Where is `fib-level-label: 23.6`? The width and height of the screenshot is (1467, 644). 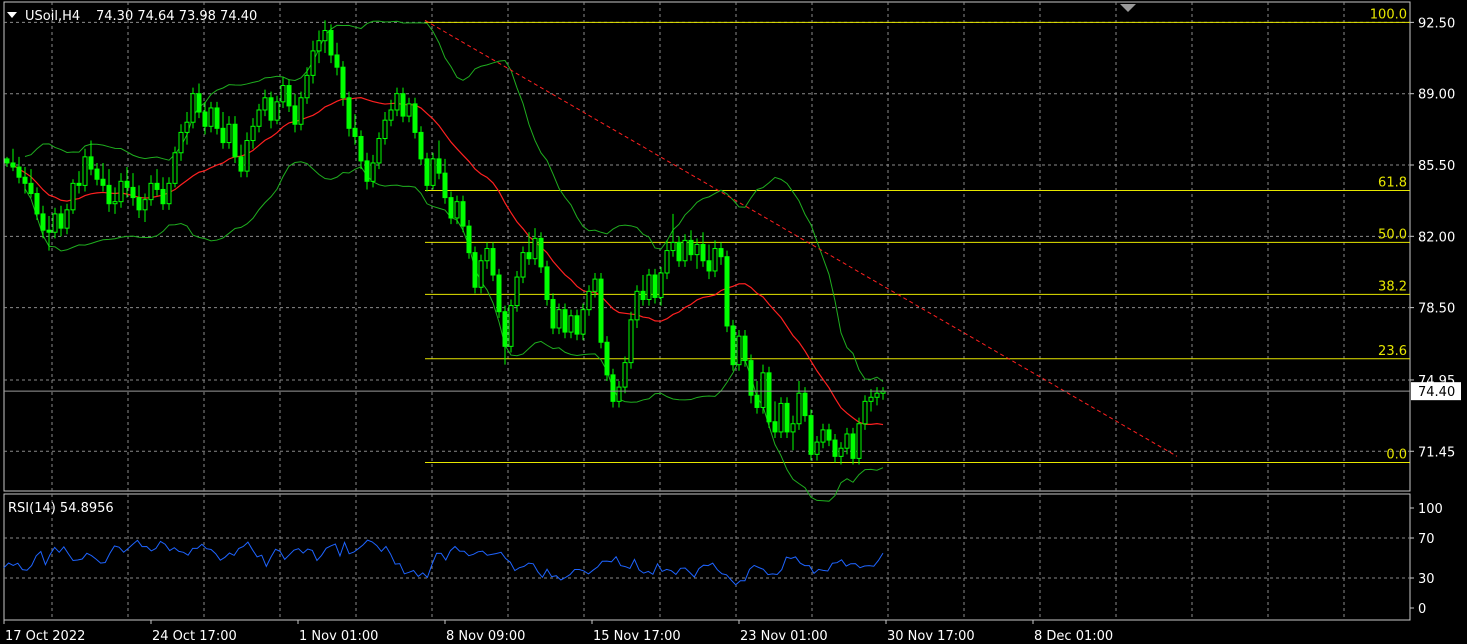
fib-level-label: 23.6 is located at coordinates (1392, 351).